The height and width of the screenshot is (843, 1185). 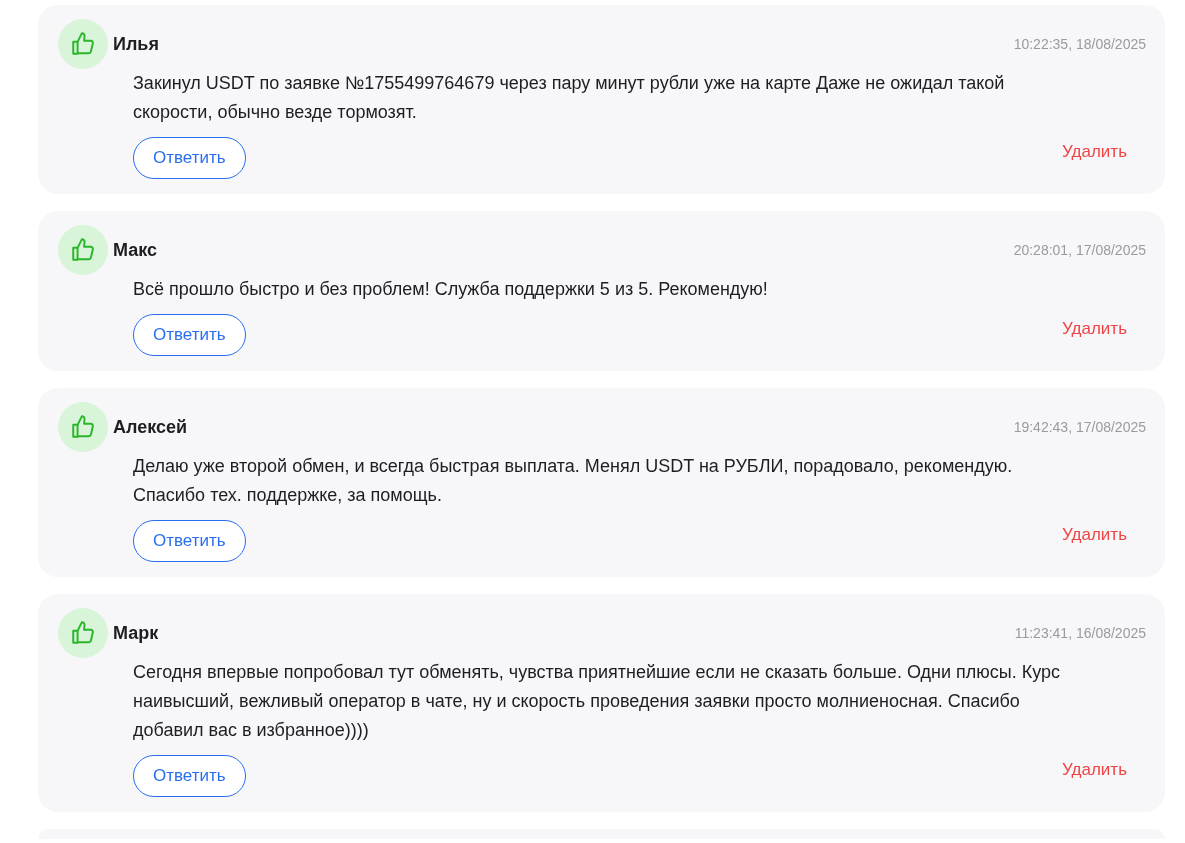 What do you see at coordinates (573, 481) in the screenshot?
I see `review-text: Делаю уже второй обмен, и всегда быстрая выплата. Менял USDT на РУБЛИ, порадовало, рекомендую. Спасибо тех. поддержке, за помощь.` at bounding box center [573, 481].